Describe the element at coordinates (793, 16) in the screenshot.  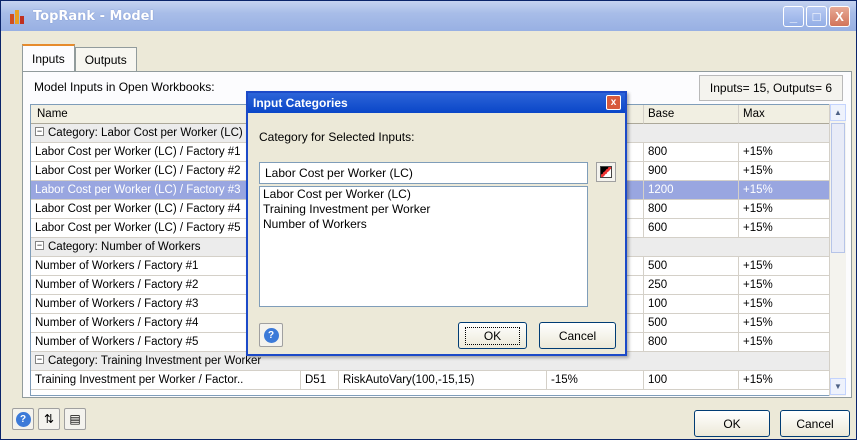
I see `minimize-button: _` at that location.